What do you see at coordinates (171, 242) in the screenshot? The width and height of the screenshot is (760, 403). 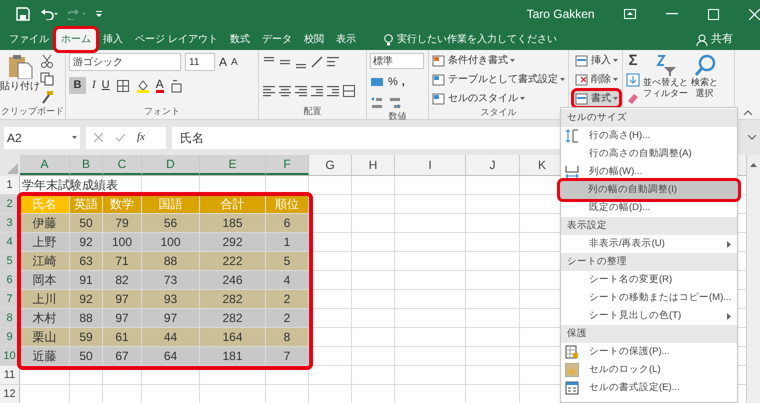 I see `table-cell: 100` at bounding box center [171, 242].